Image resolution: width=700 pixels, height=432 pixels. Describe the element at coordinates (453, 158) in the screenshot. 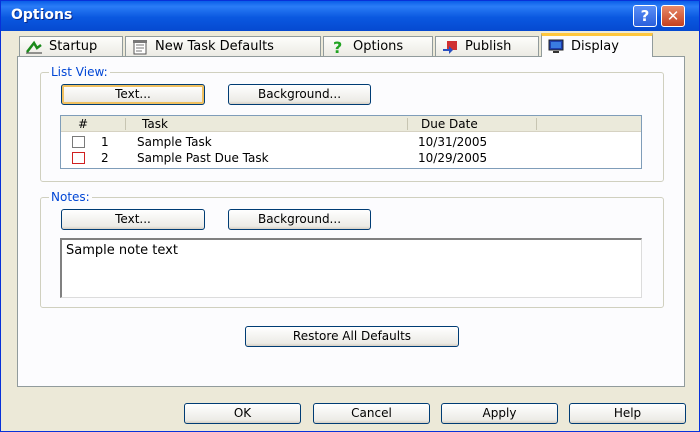

I see `task-due-date: 10/29/2005` at that location.